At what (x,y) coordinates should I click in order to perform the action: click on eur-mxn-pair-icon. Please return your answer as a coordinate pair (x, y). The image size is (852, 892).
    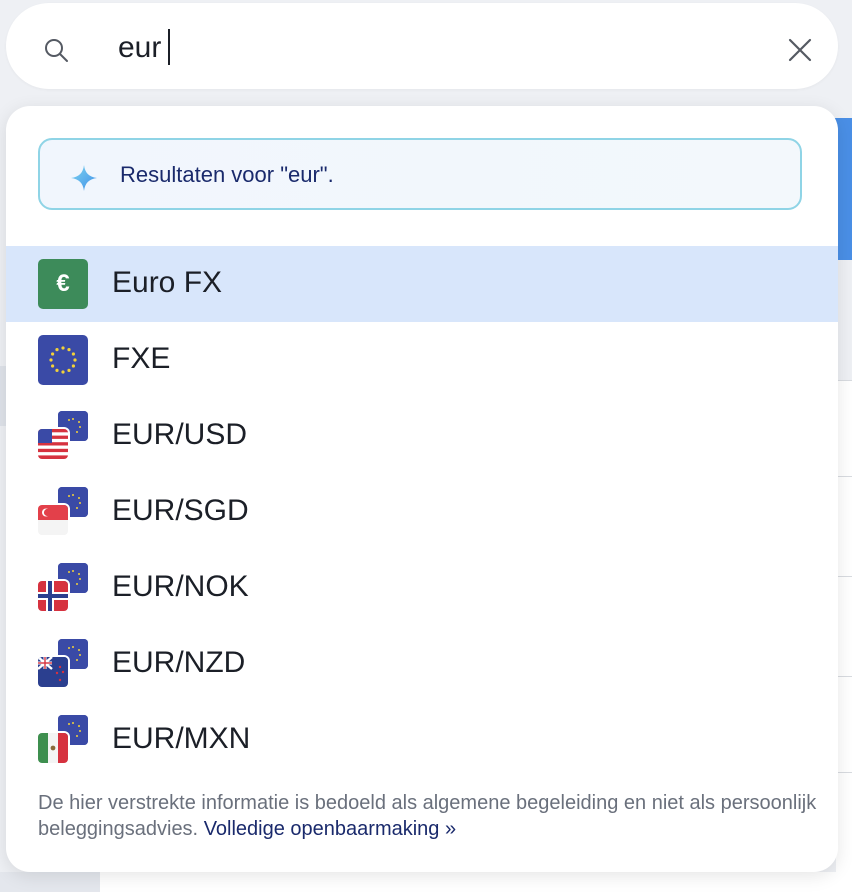
    Looking at the image, I should click on (63, 740).